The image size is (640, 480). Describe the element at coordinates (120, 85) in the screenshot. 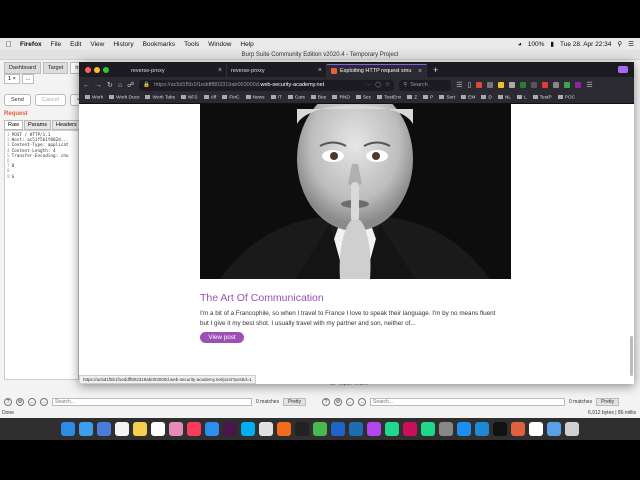

I see `home-icon: ⌂` at that location.